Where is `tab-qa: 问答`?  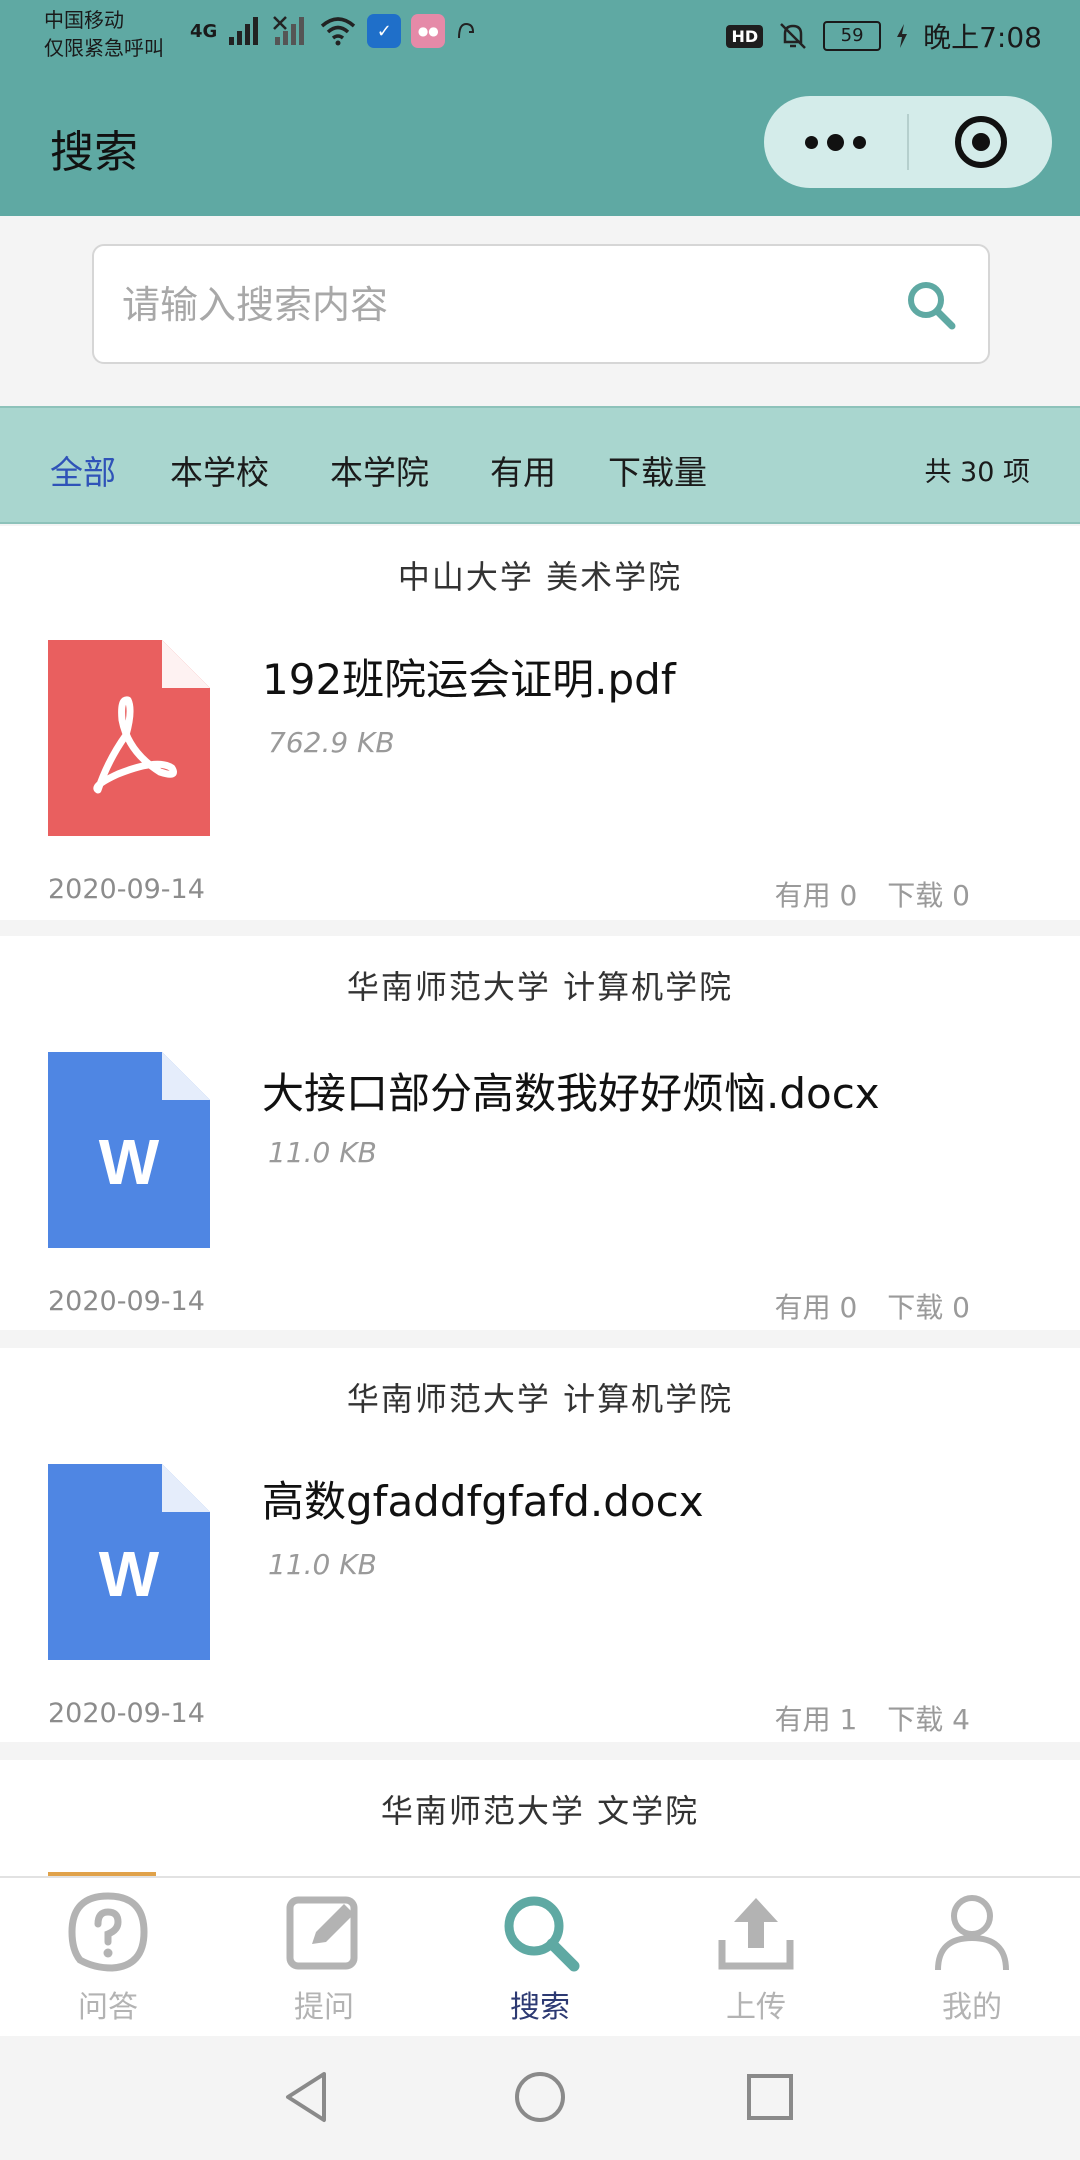
tab-qa: 问答 is located at coordinates (108, 1958).